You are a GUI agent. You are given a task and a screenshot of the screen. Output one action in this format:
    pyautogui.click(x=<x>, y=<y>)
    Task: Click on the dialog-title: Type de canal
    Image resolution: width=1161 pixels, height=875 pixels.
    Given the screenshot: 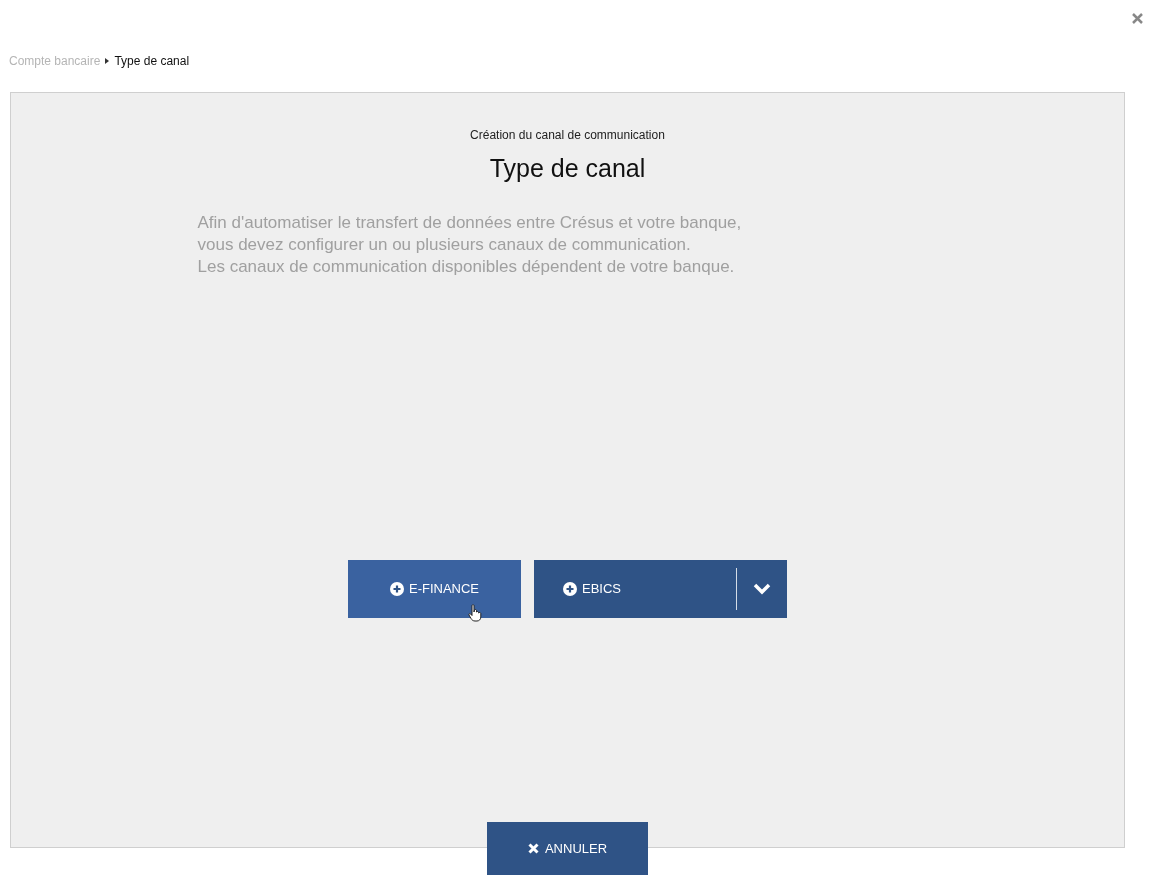 What is the action you would take?
    pyautogui.click(x=567, y=168)
    